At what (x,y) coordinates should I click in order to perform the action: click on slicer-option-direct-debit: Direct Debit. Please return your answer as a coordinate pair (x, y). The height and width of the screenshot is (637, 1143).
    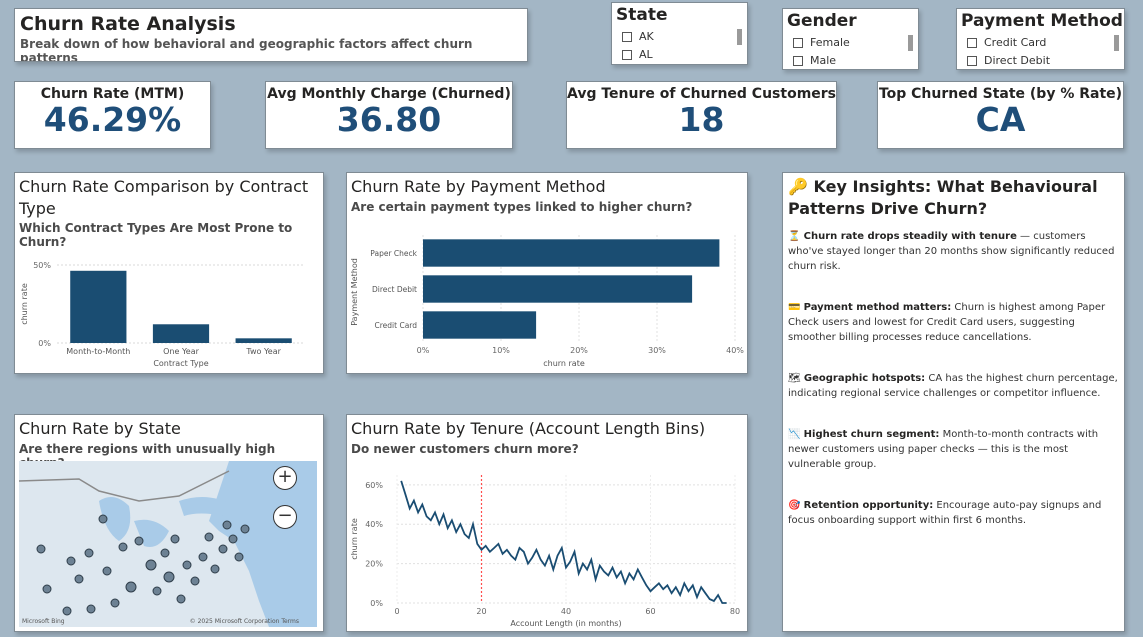
    Looking at the image, I should click on (1045, 60).